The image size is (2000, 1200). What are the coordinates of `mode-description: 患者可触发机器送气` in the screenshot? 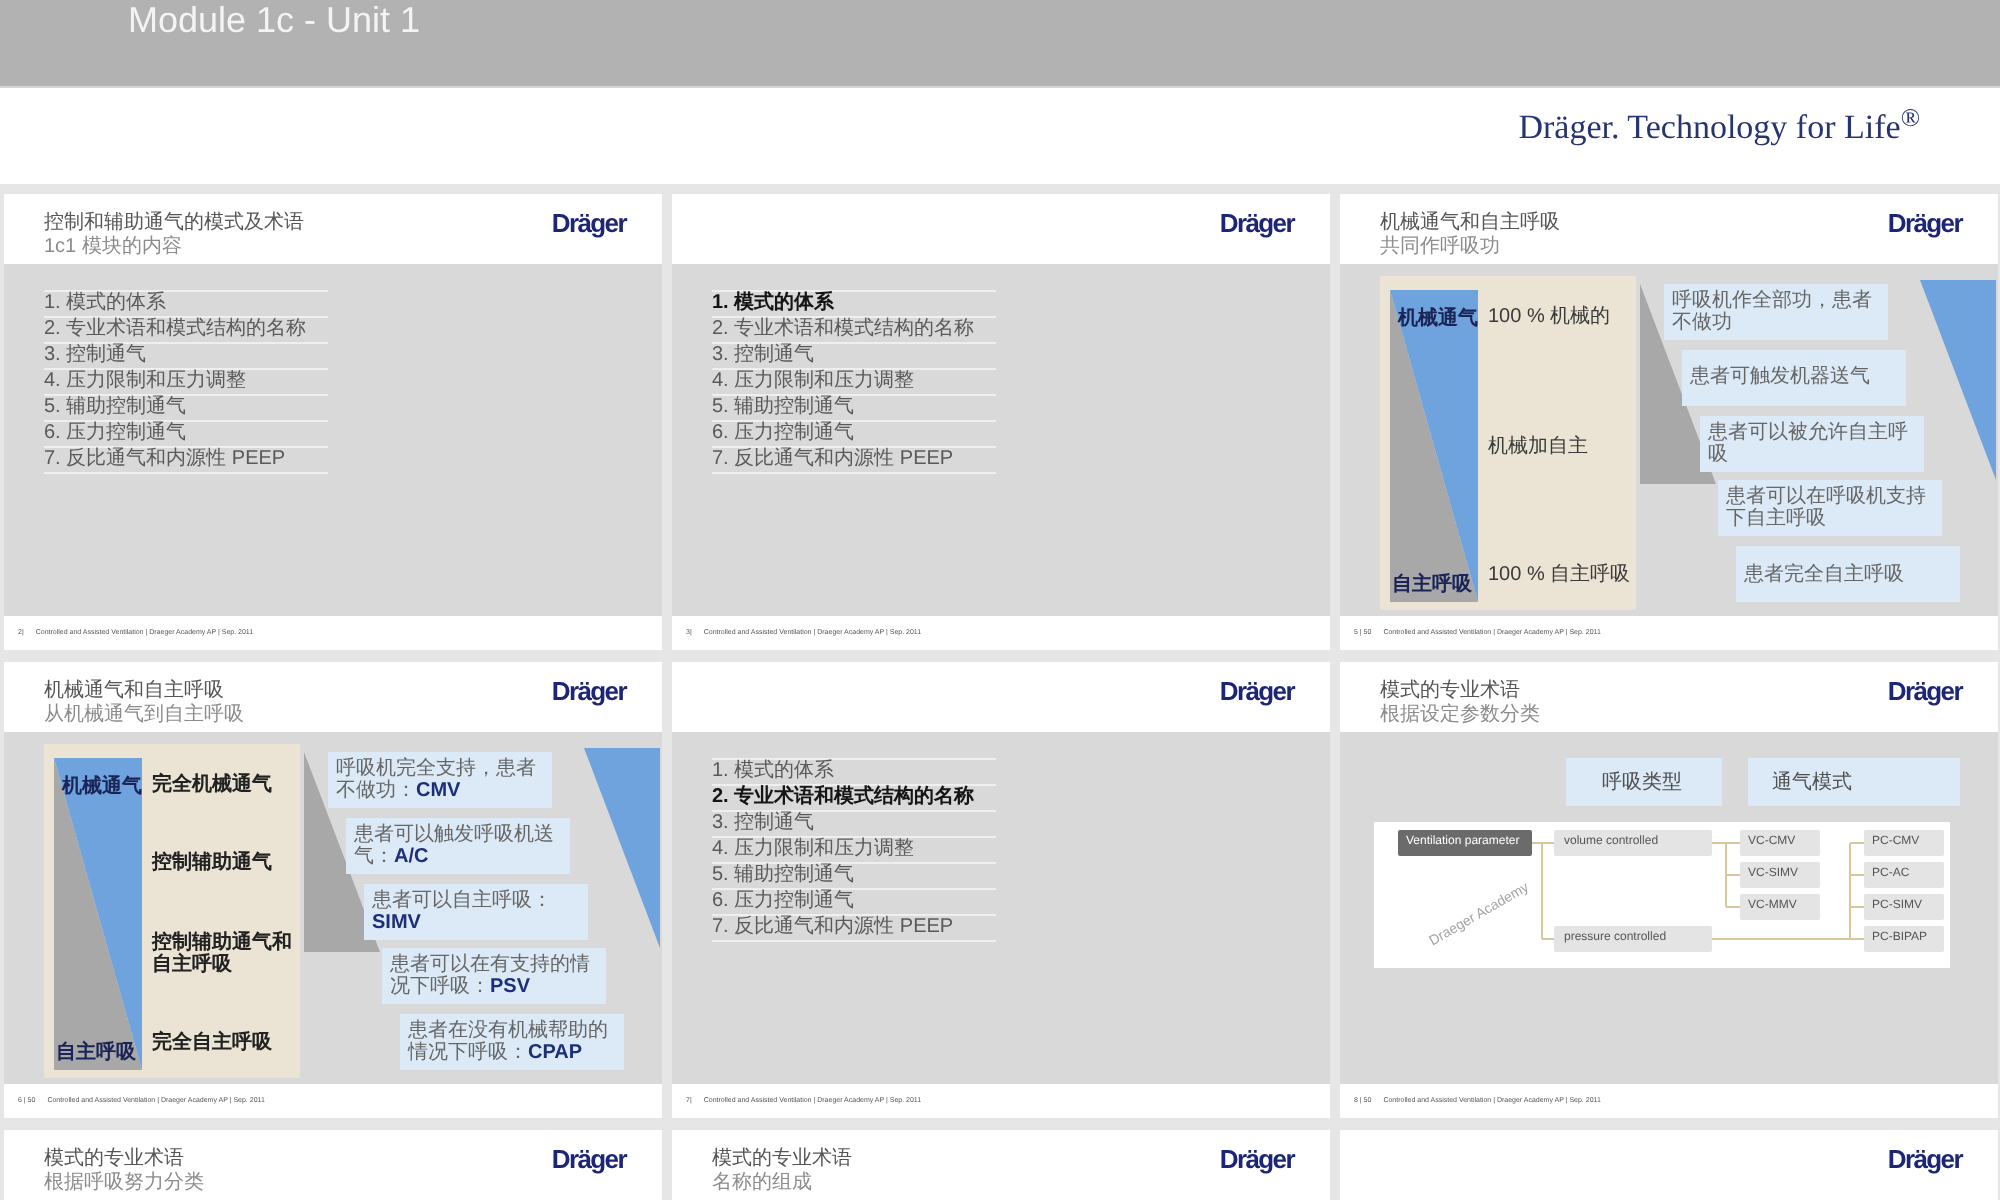 It's located at (1794, 377).